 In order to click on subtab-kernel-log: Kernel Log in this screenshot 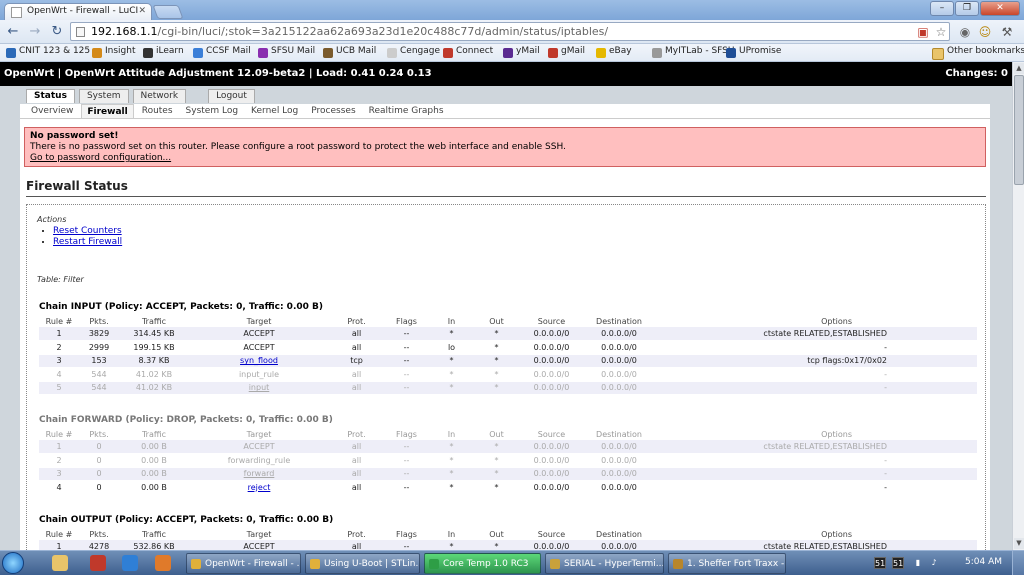, I will do `click(274, 111)`.